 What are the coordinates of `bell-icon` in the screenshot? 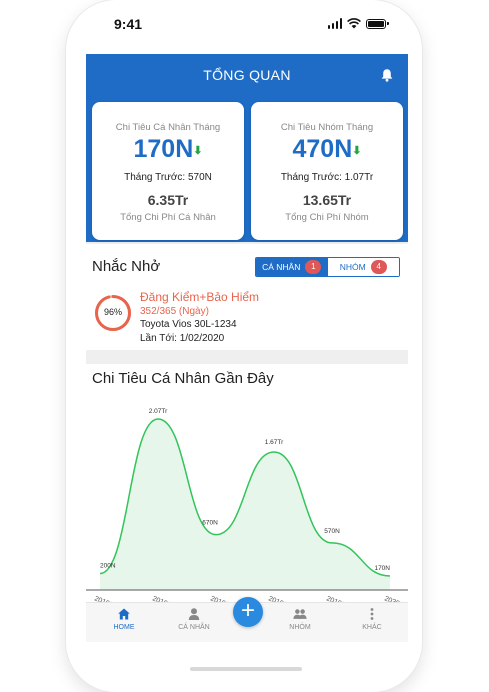 It's located at (387, 75).